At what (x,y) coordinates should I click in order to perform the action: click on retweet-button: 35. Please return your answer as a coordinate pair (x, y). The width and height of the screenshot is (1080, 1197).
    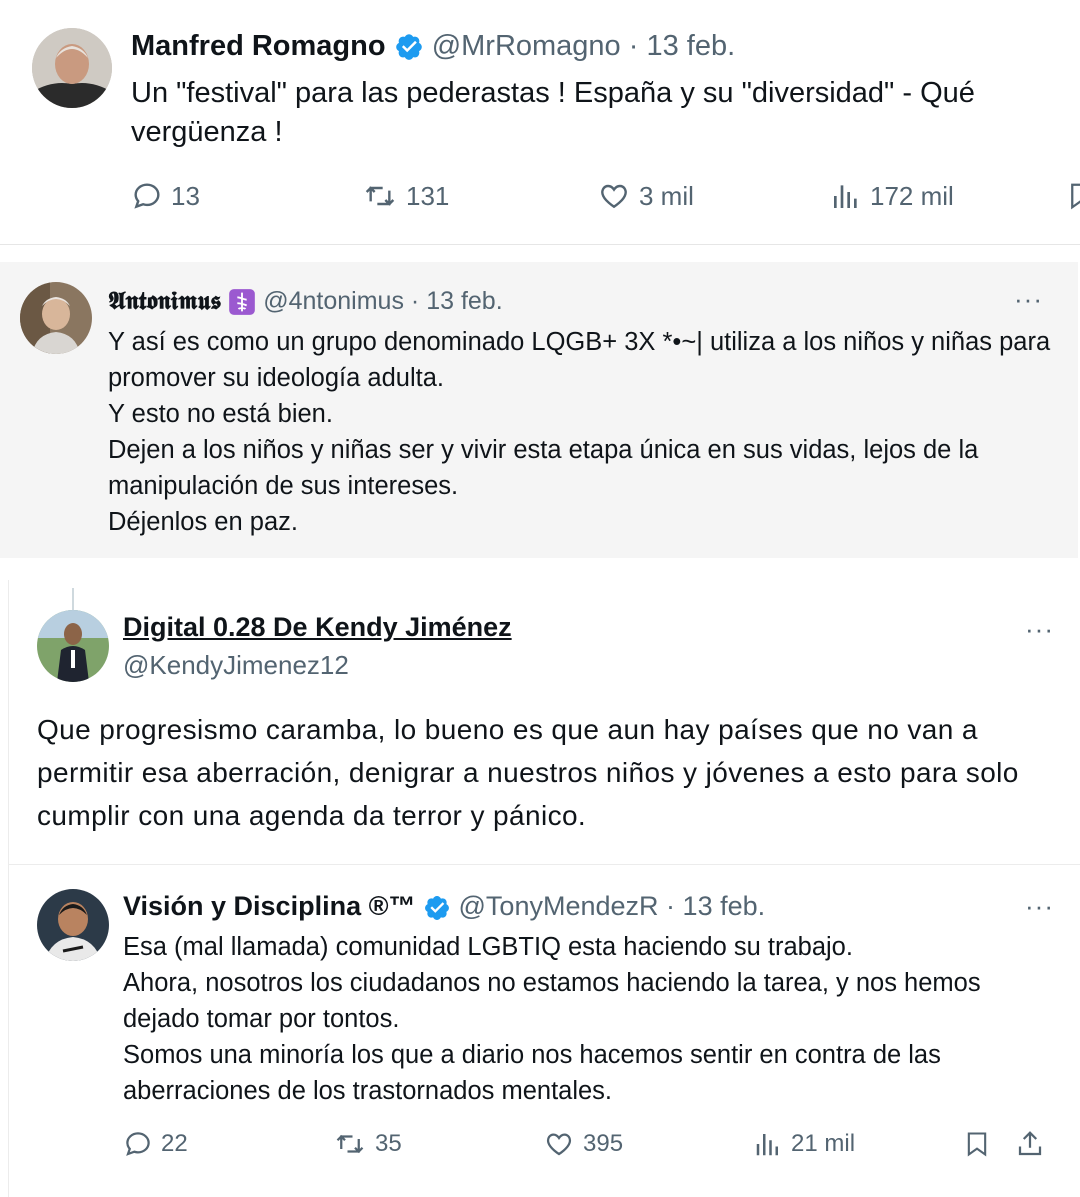
    Looking at the image, I should click on (367, 1144).